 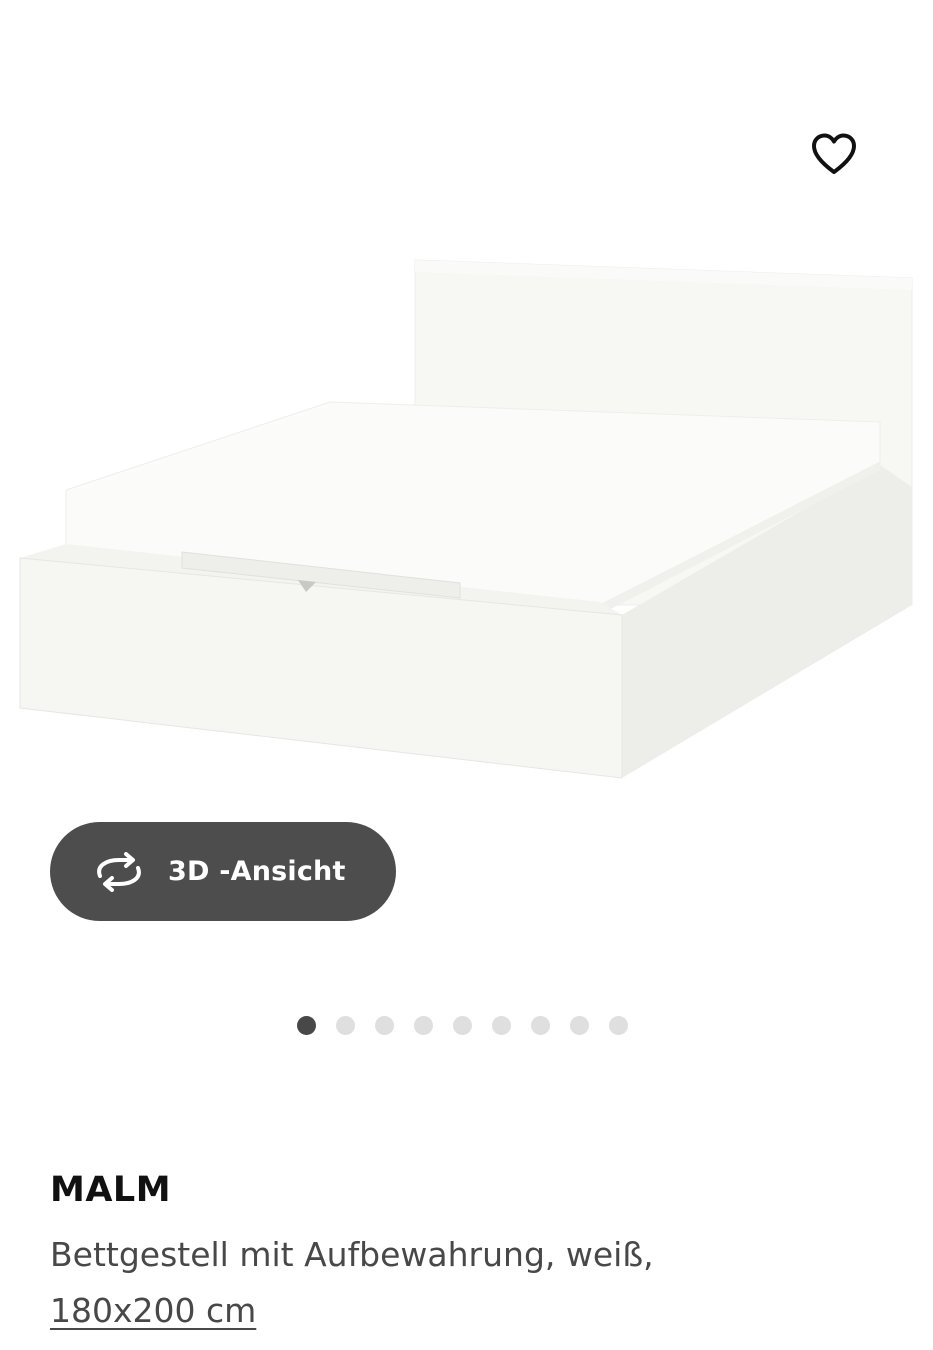 I want to click on product-size-link: 180x200 cm, so click(x=153, y=1311).